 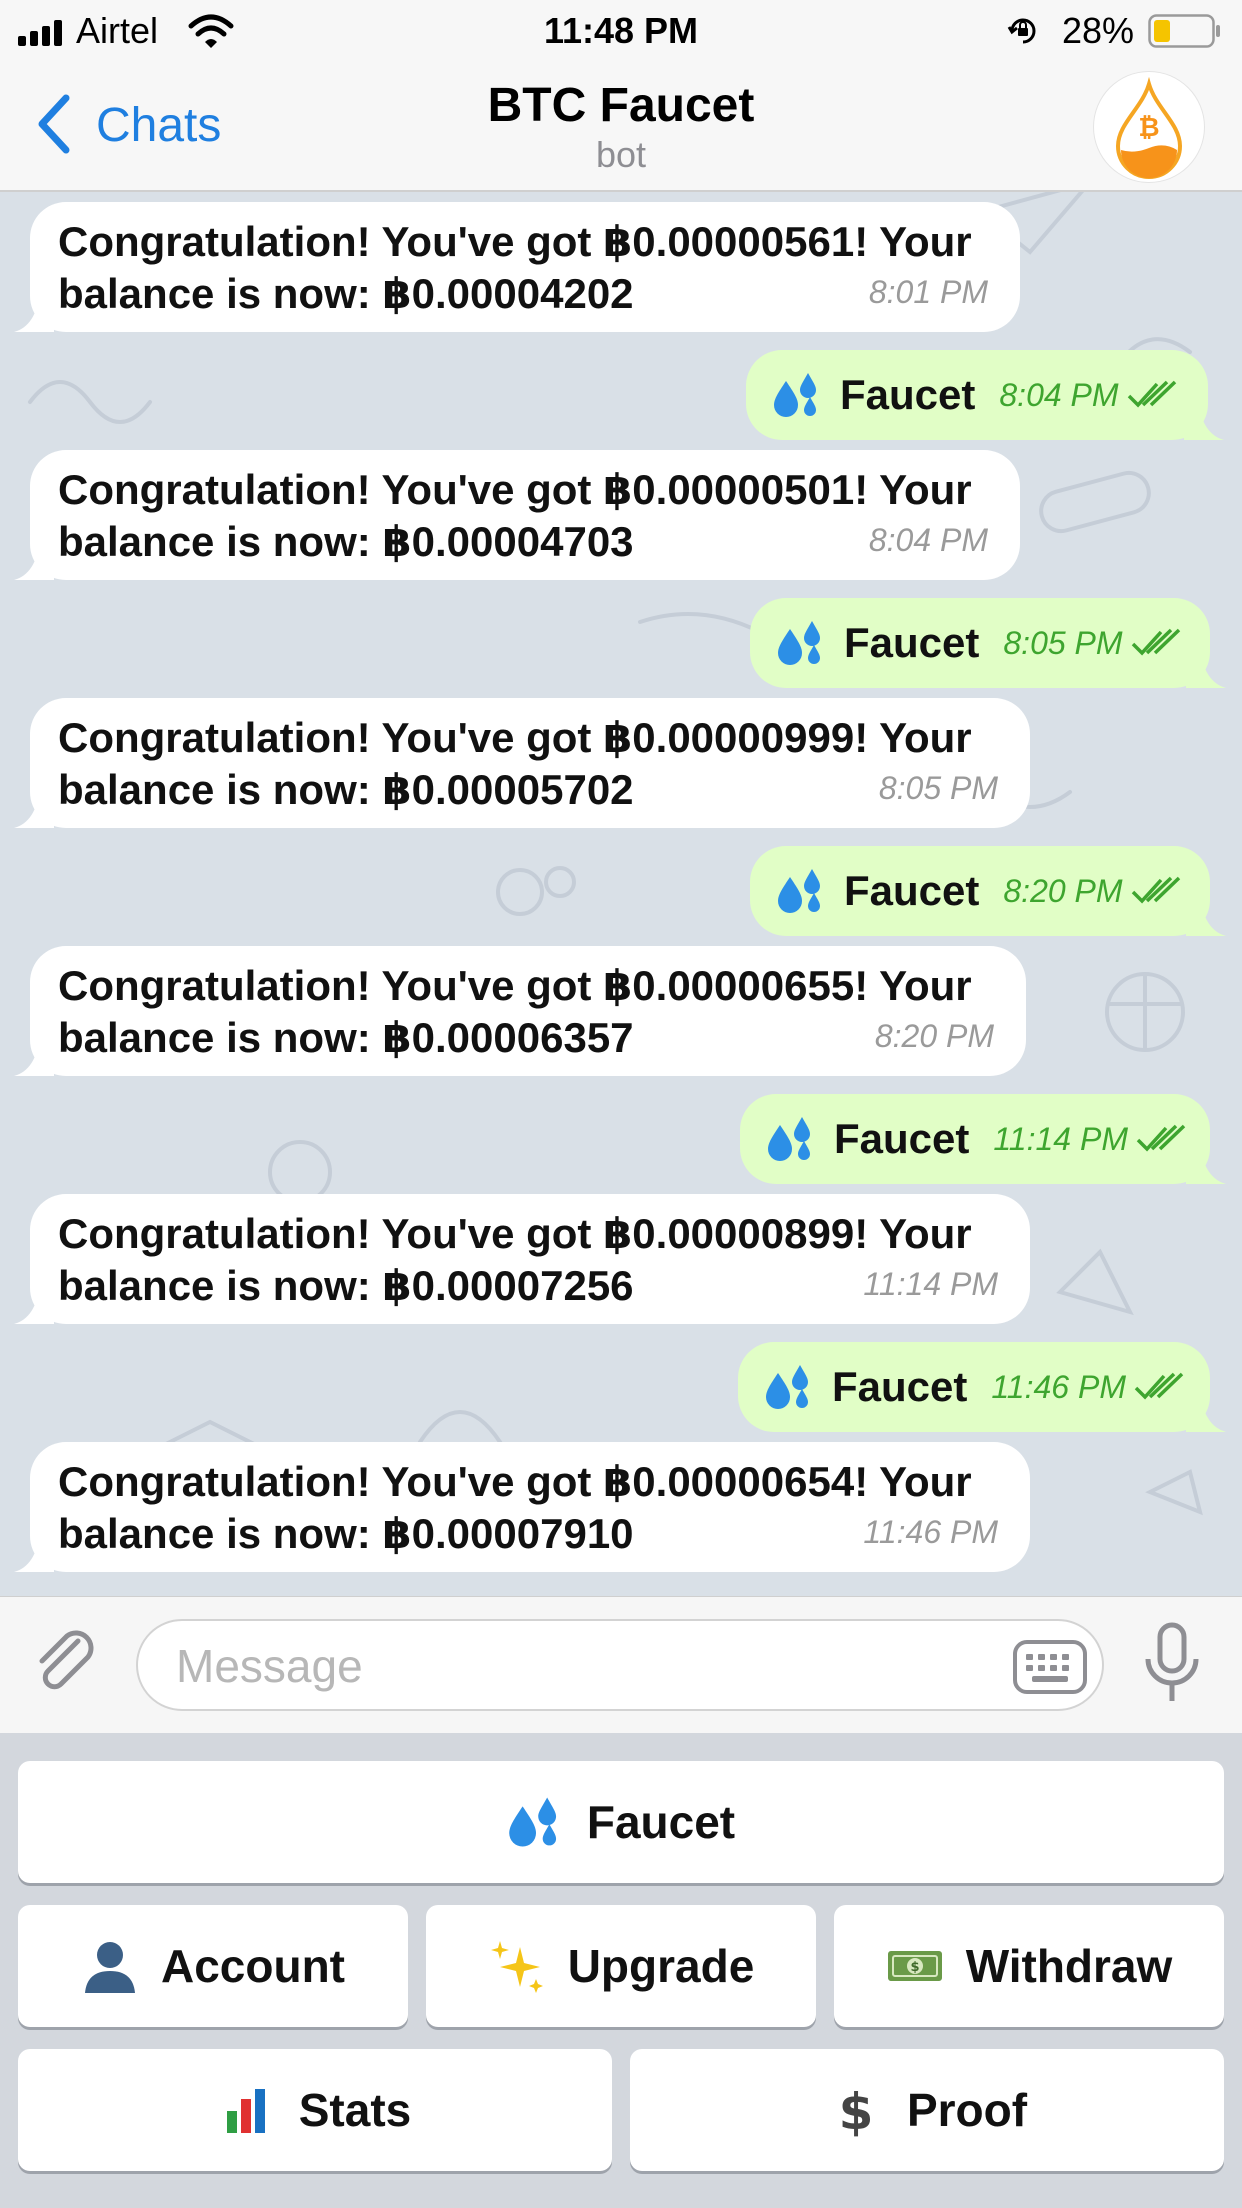 I want to click on upgrade-button: Upgrade, so click(x=621, y=1966).